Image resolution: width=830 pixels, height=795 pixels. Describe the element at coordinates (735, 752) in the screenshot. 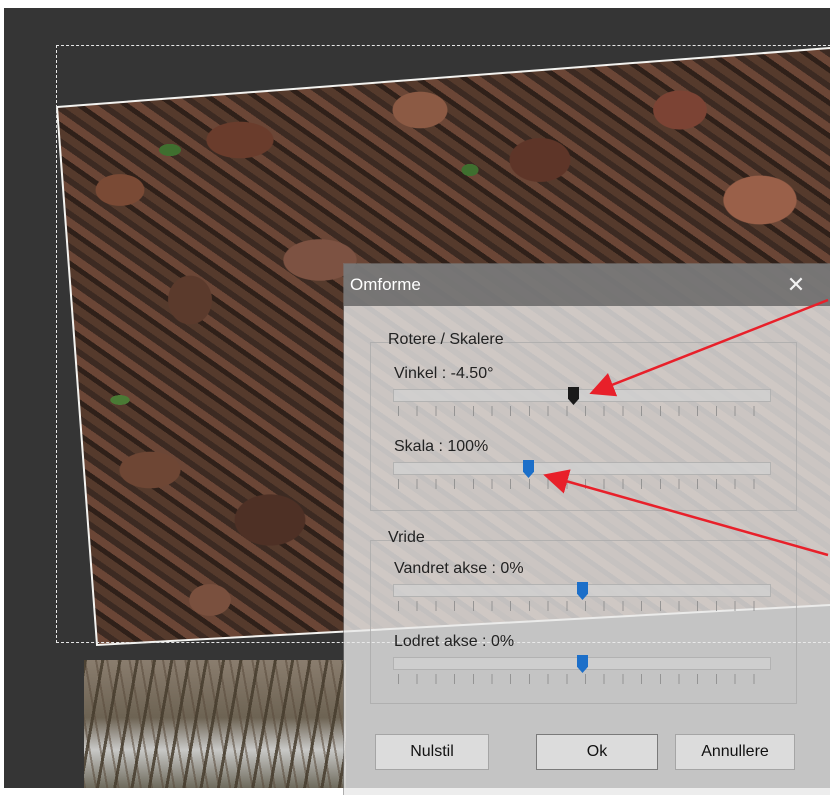

I see `cancel-button: Annullere` at that location.